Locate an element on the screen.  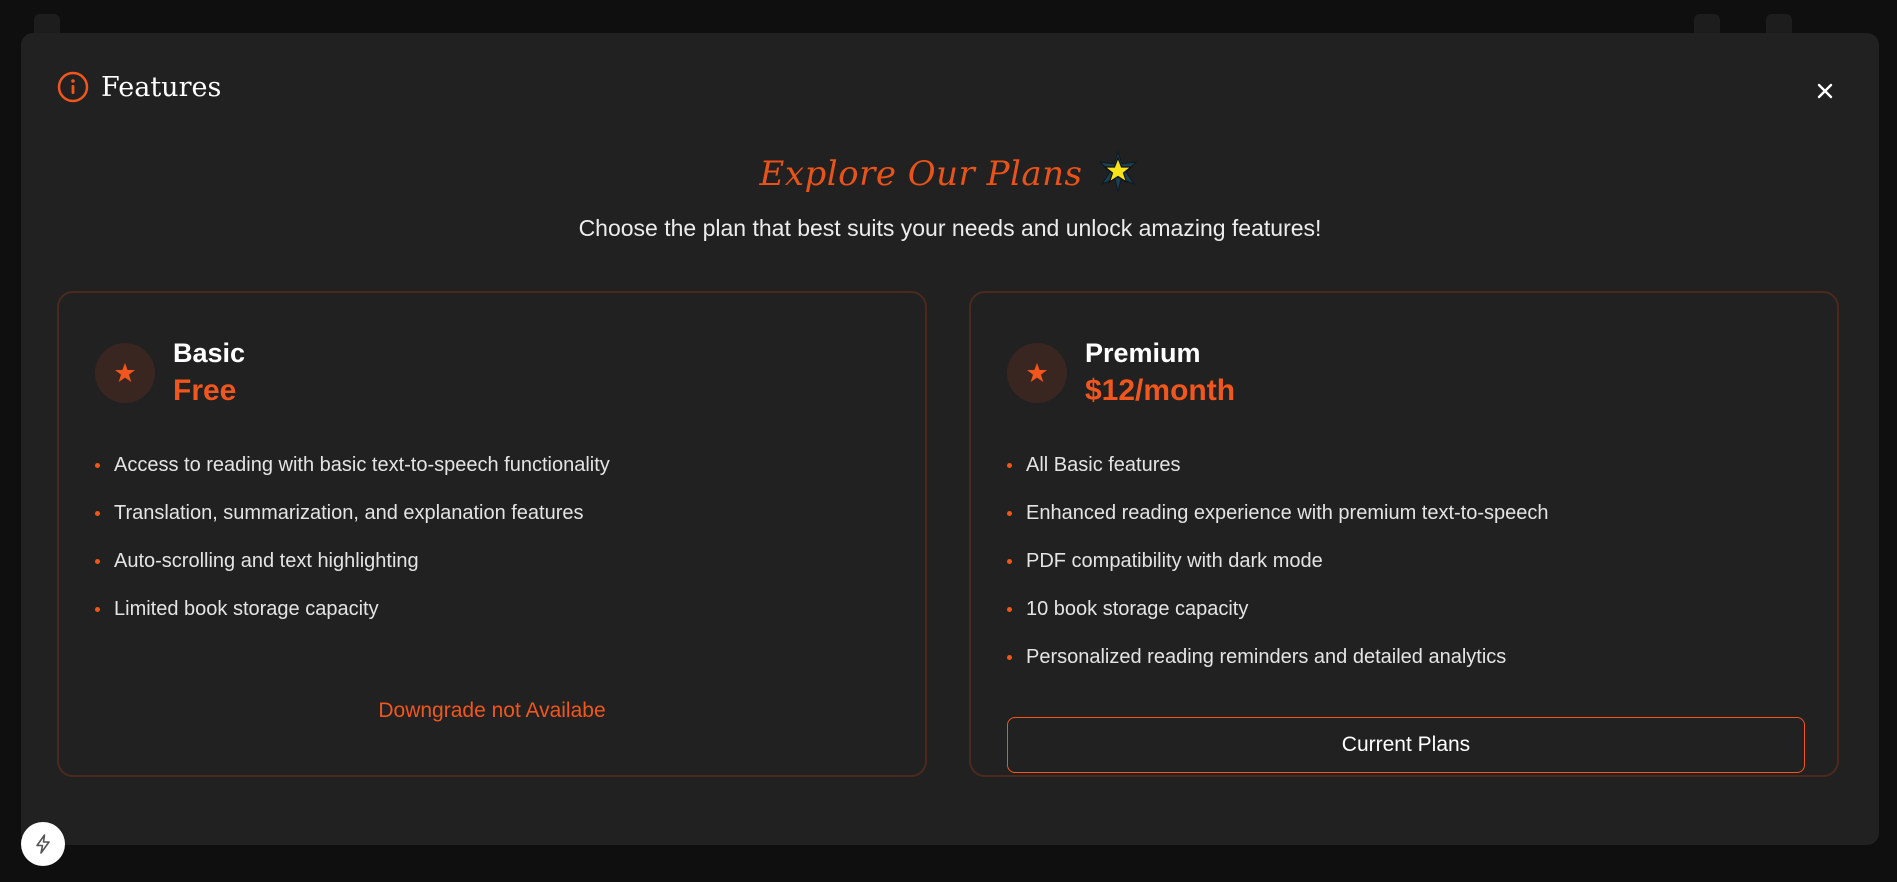
downgrade-unavailable-label: Downgrade not Availabe is located at coordinates (492, 710).